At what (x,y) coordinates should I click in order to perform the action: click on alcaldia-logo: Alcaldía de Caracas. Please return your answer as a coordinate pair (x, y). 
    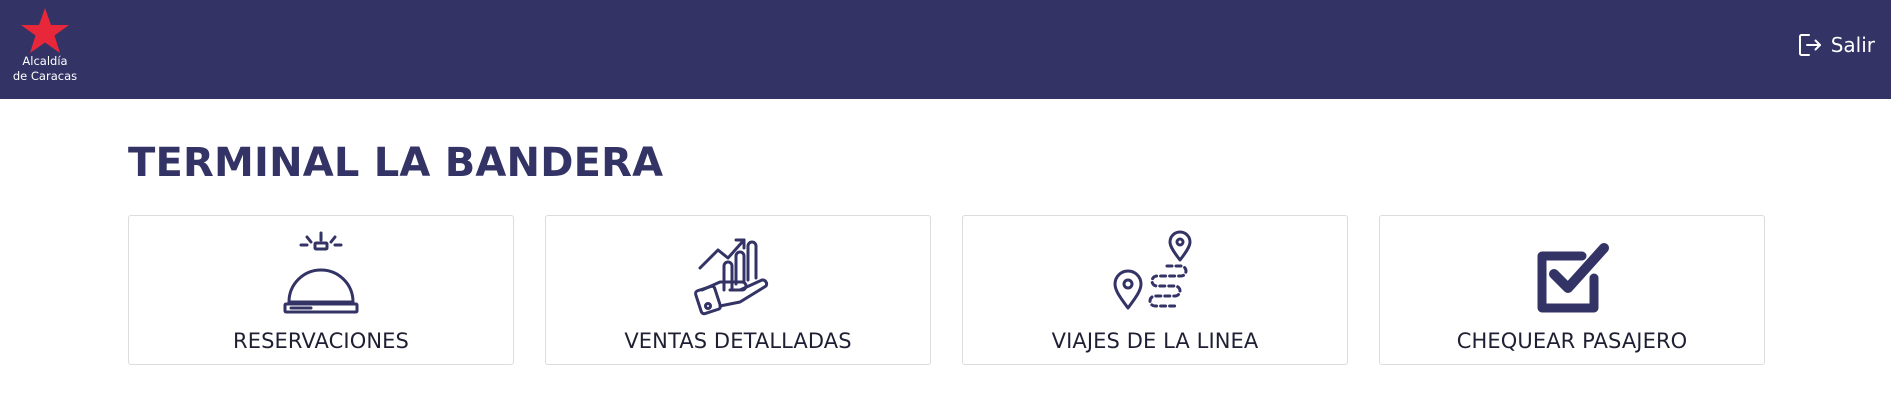
    Looking at the image, I should click on (45, 48).